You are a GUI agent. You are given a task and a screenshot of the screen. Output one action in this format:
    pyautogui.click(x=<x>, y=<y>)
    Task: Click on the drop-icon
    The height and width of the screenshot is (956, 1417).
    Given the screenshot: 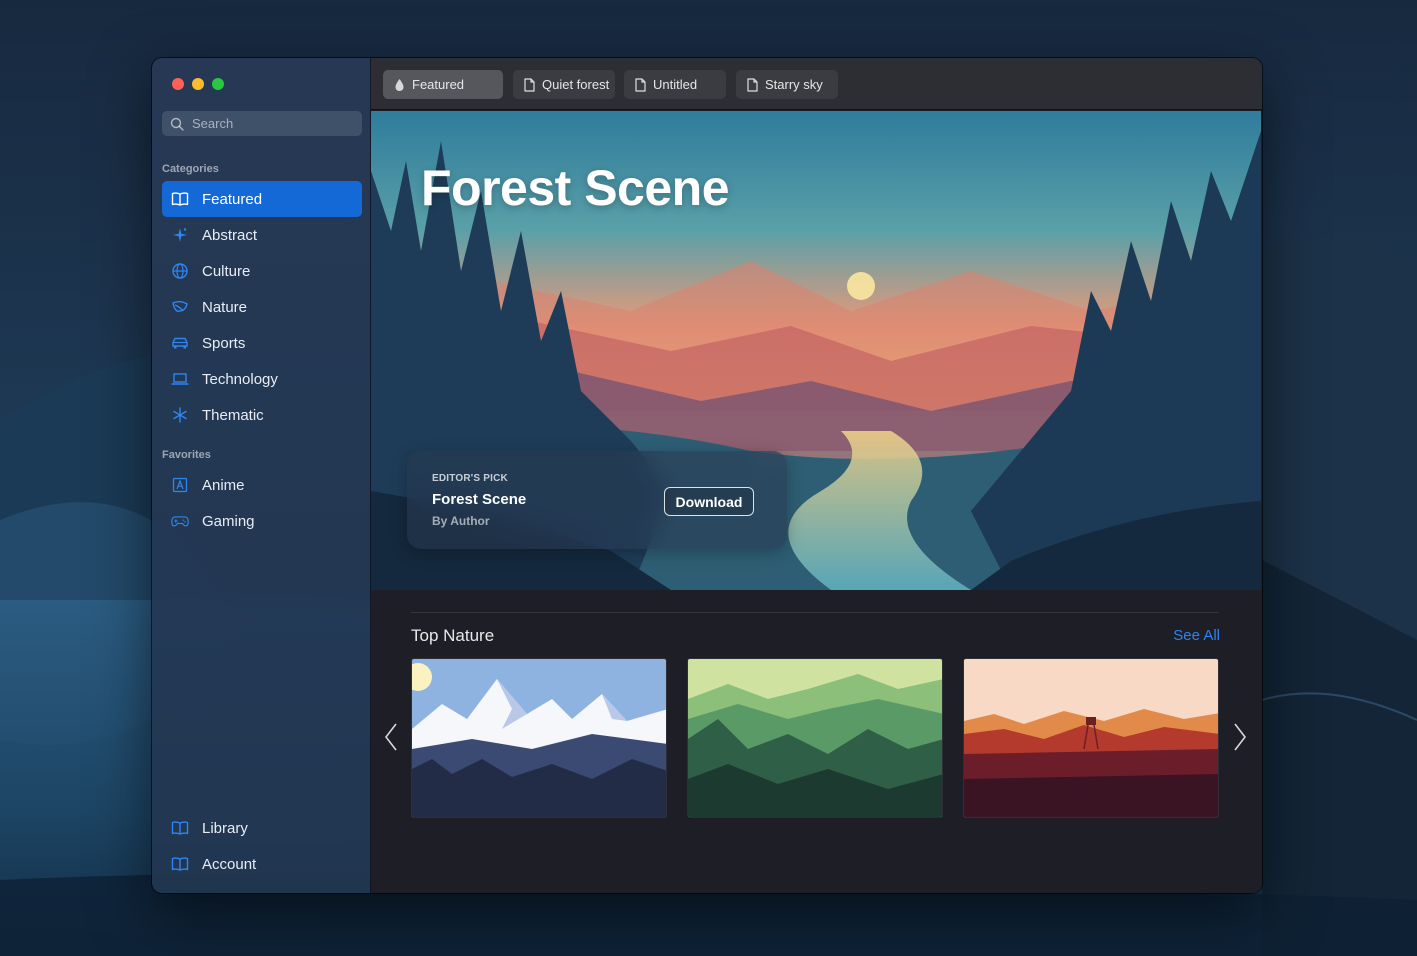 What is the action you would take?
    pyautogui.click(x=399, y=84)
    